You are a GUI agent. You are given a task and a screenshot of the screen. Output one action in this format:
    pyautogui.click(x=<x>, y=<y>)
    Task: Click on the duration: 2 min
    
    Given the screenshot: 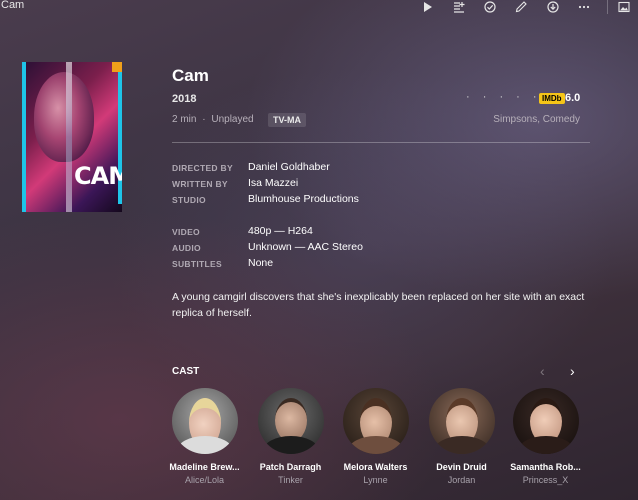 What is the action you would take?
    pyautogui.click(x=184, y=119)
    